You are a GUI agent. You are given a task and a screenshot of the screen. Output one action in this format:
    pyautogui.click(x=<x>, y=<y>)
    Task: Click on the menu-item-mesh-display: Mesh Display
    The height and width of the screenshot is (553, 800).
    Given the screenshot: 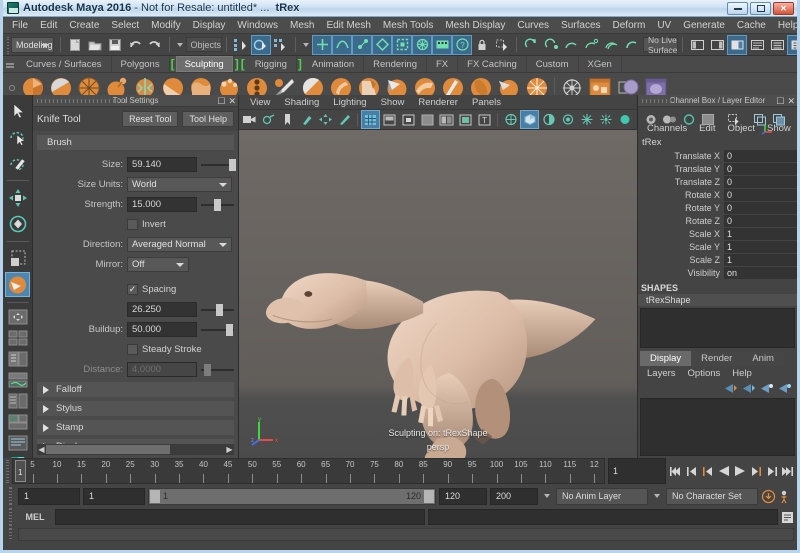 What is the action you would take?
    pyautogui.click(x=475, y=25)
    